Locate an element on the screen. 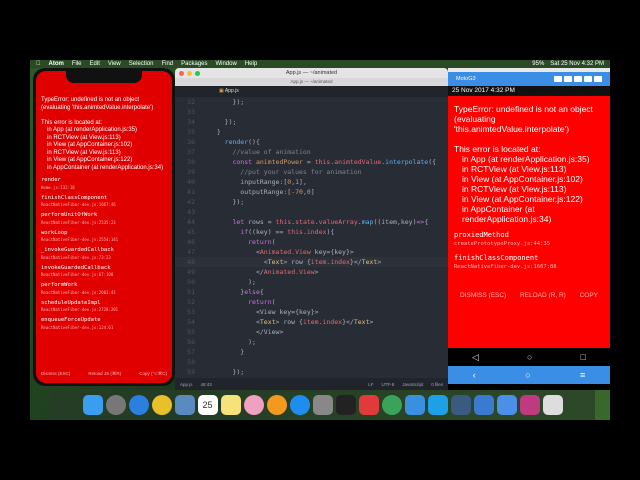 This screenshot has height=480, width=640. finder-icon is located at coordinates (92, 405).